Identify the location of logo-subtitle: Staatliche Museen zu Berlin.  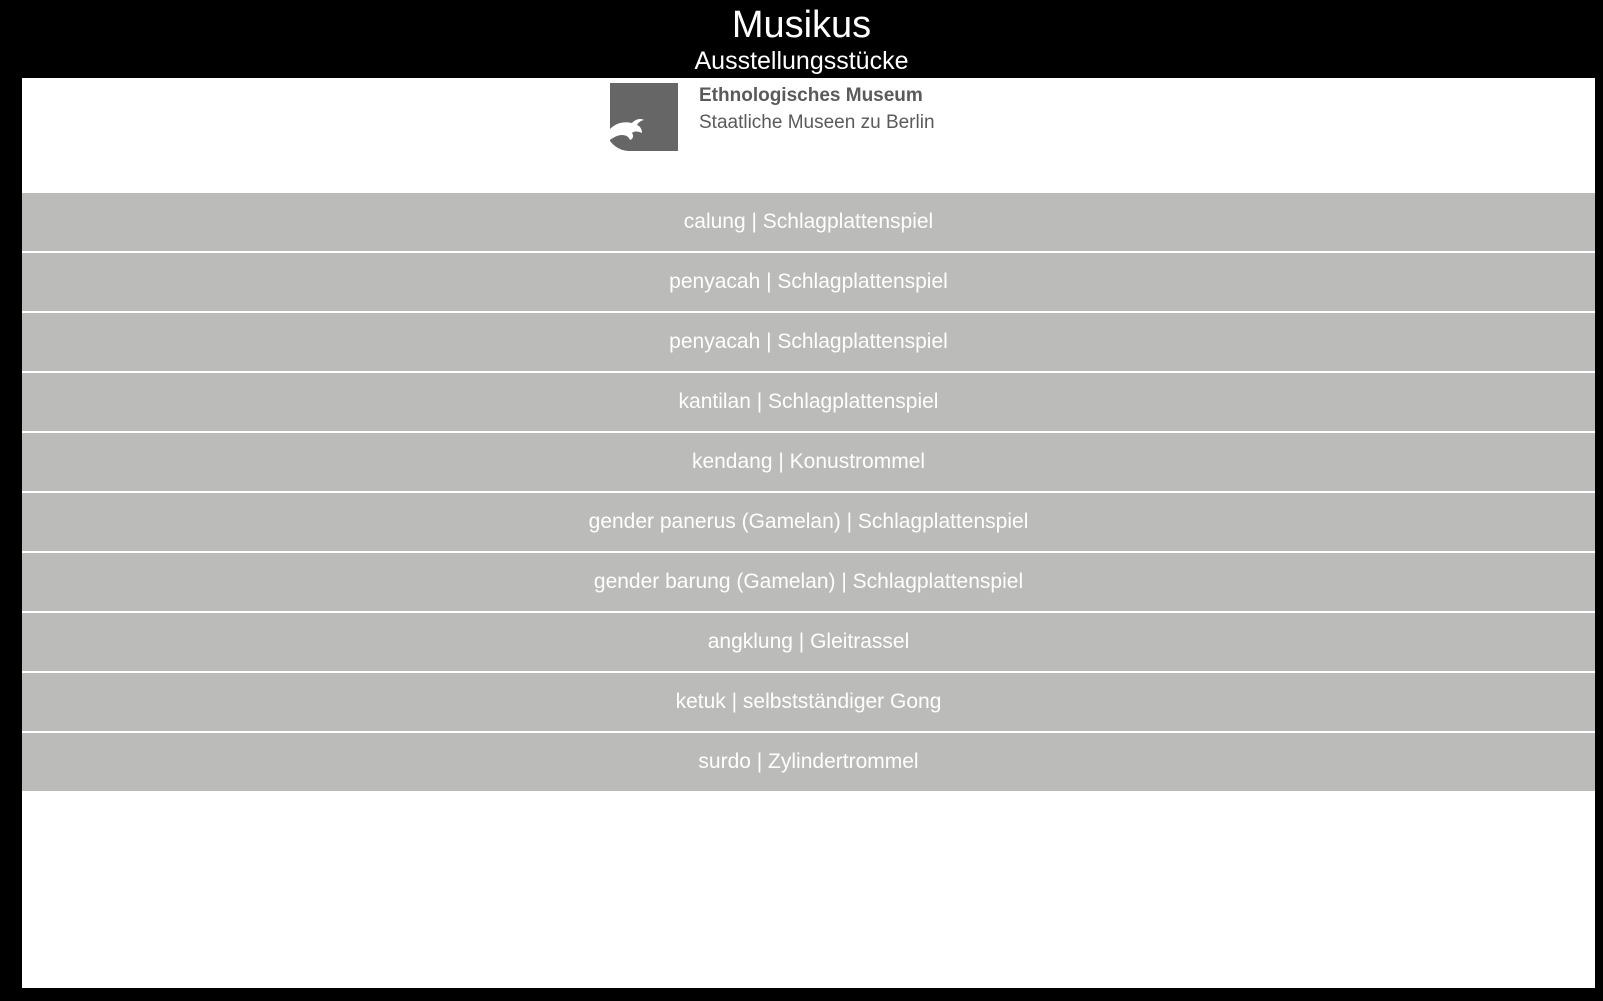
(817, 122).